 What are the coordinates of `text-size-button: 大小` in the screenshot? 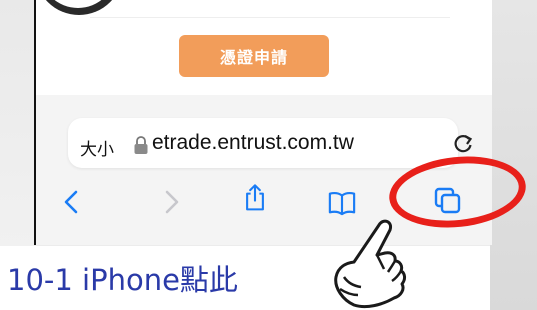 It's located at (97, 147).